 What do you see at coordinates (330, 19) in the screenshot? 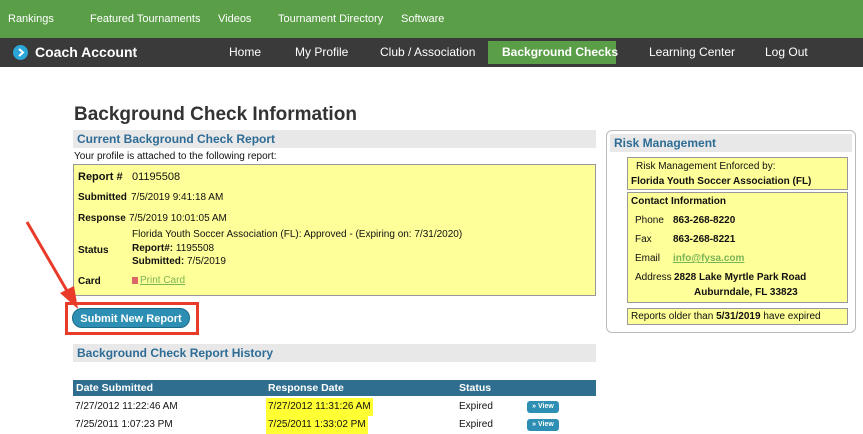
I see `nav-tournament-directory: Tournament Directory` at bounding box center [330, 19].